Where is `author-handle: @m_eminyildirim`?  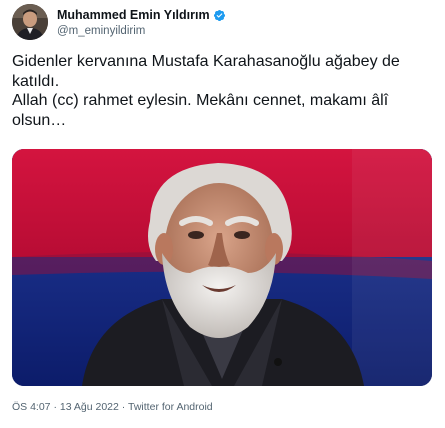
author-handle: @m_eminyildirim is located at coordinates (141, 31).